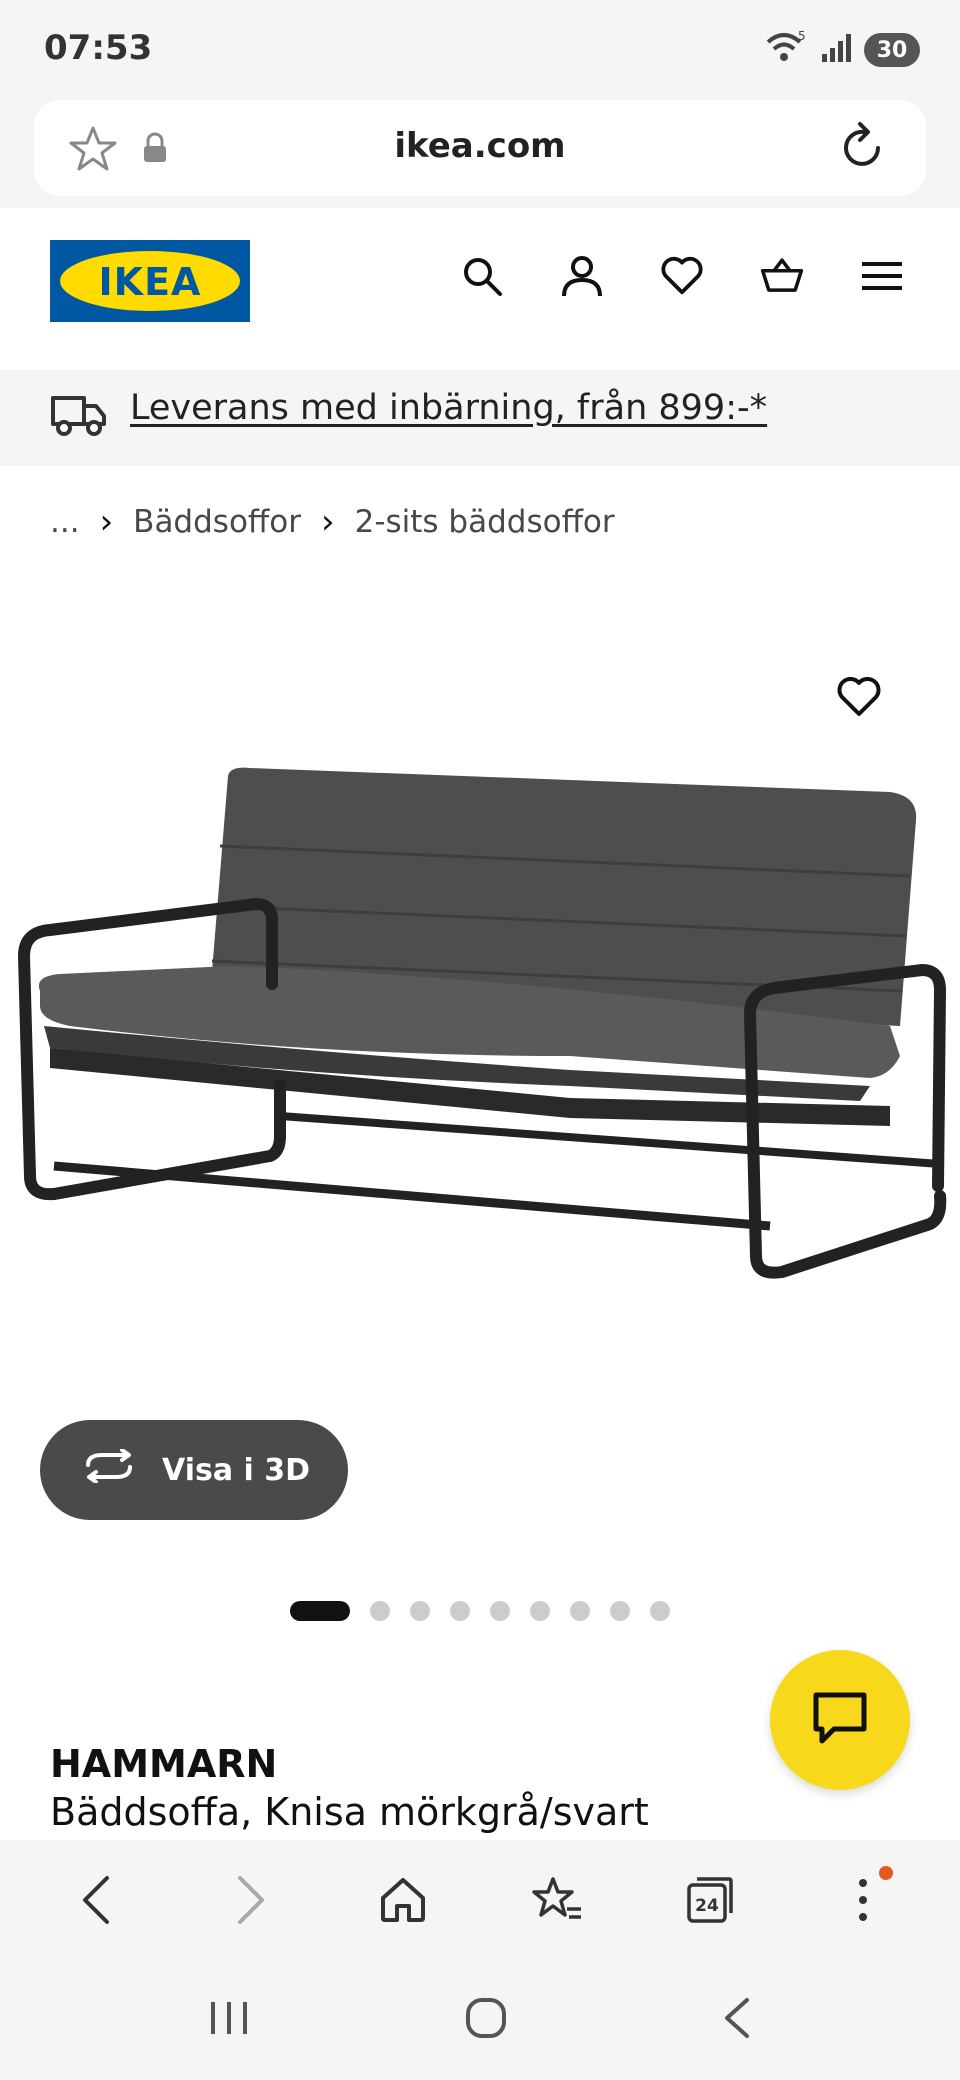 The height and width of the screenshot is (2080, 960). Describe the element at coordinates (482, 276) in the screenshot. I see `search-icon` at that location.